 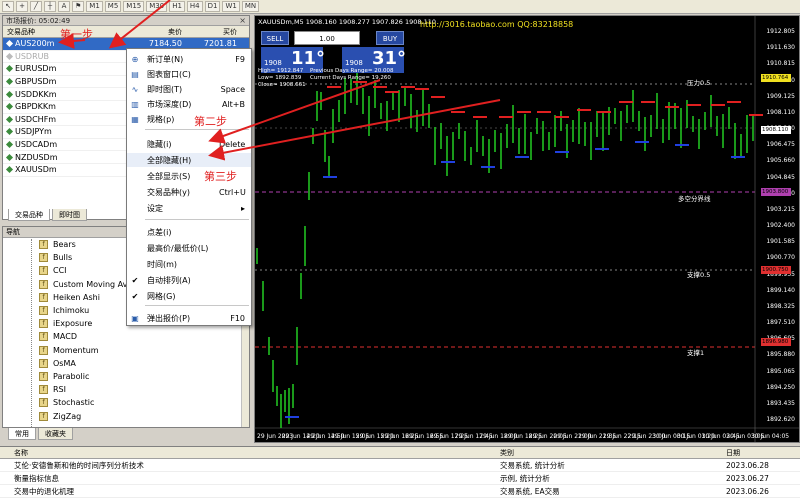 I want to click on navigator-item: f ZigZag, so click(x=126, y=415).